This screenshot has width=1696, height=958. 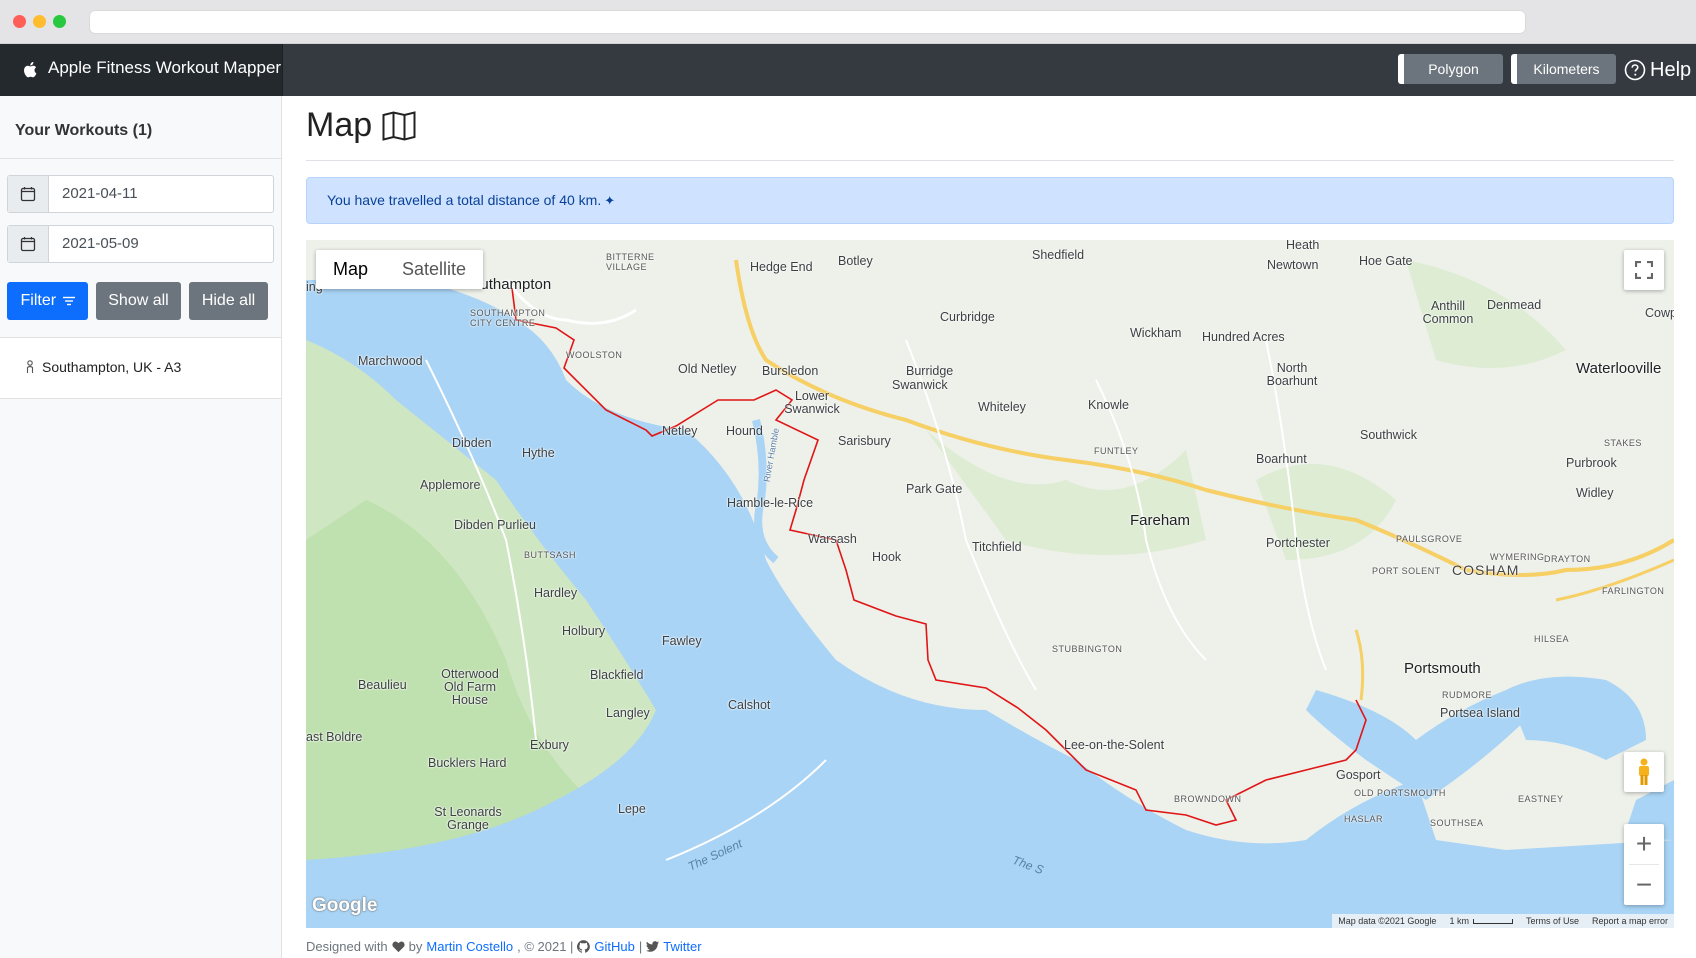 I want to click on map-type-map-button: Map, so click(x=350, y=269).